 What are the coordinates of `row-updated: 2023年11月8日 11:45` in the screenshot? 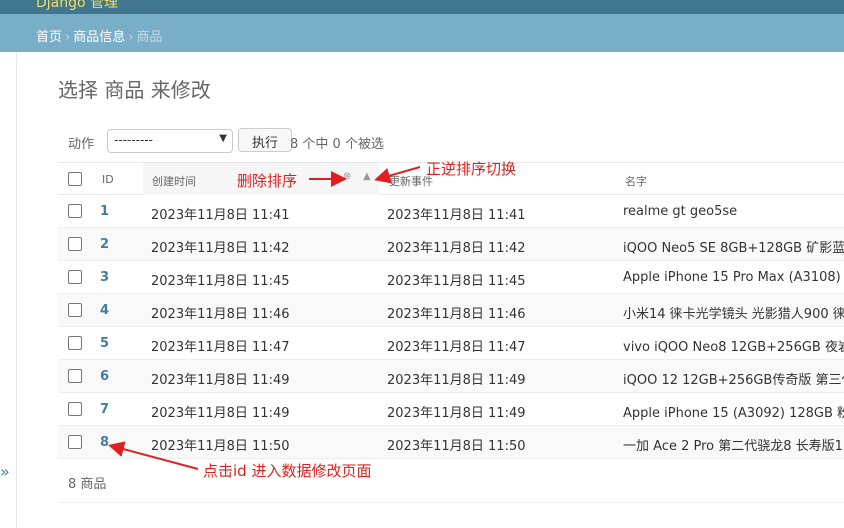 It's located at (456, 281).